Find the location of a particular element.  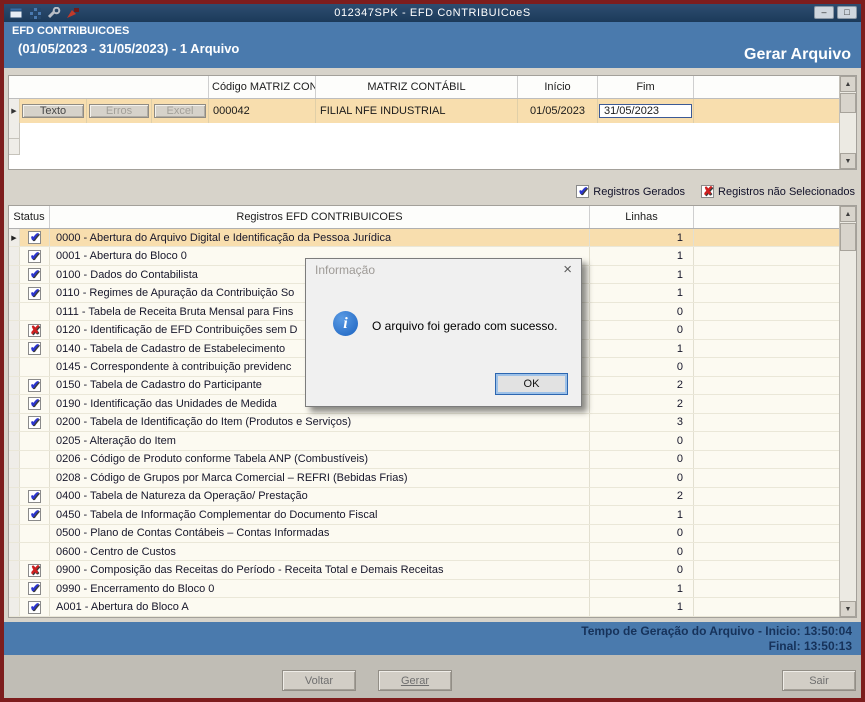

titlebar: 012347SPK - EFD CoNTRIBUICoeS – □ is located at coordinates (432, 13).